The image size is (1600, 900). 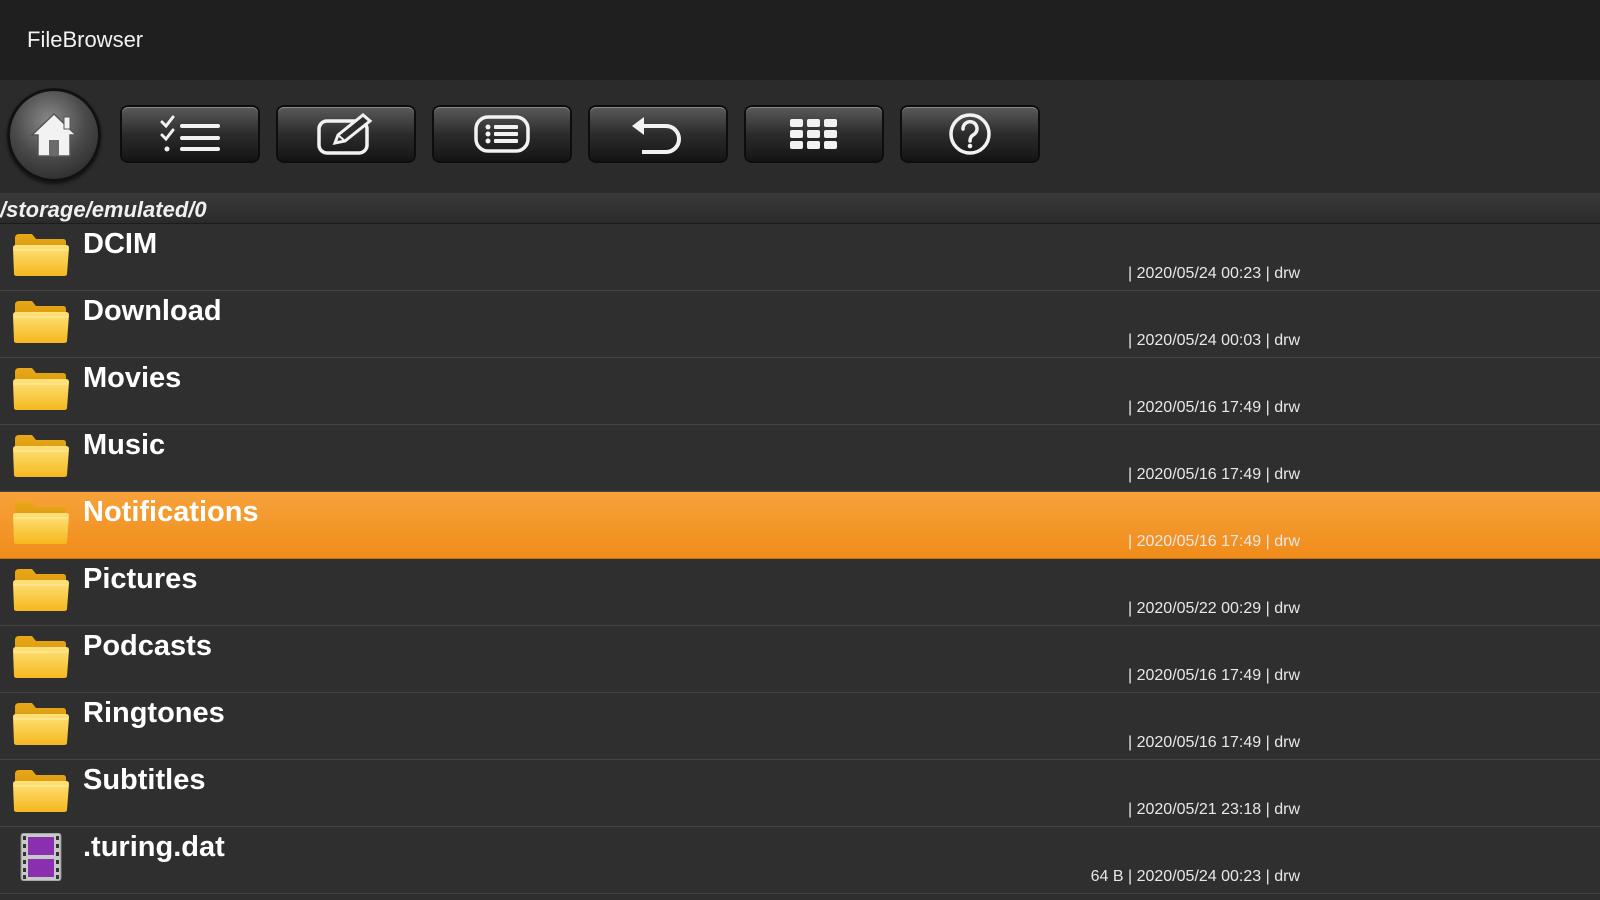 I want to click on multi-select-button, so click(x=190, y=134).